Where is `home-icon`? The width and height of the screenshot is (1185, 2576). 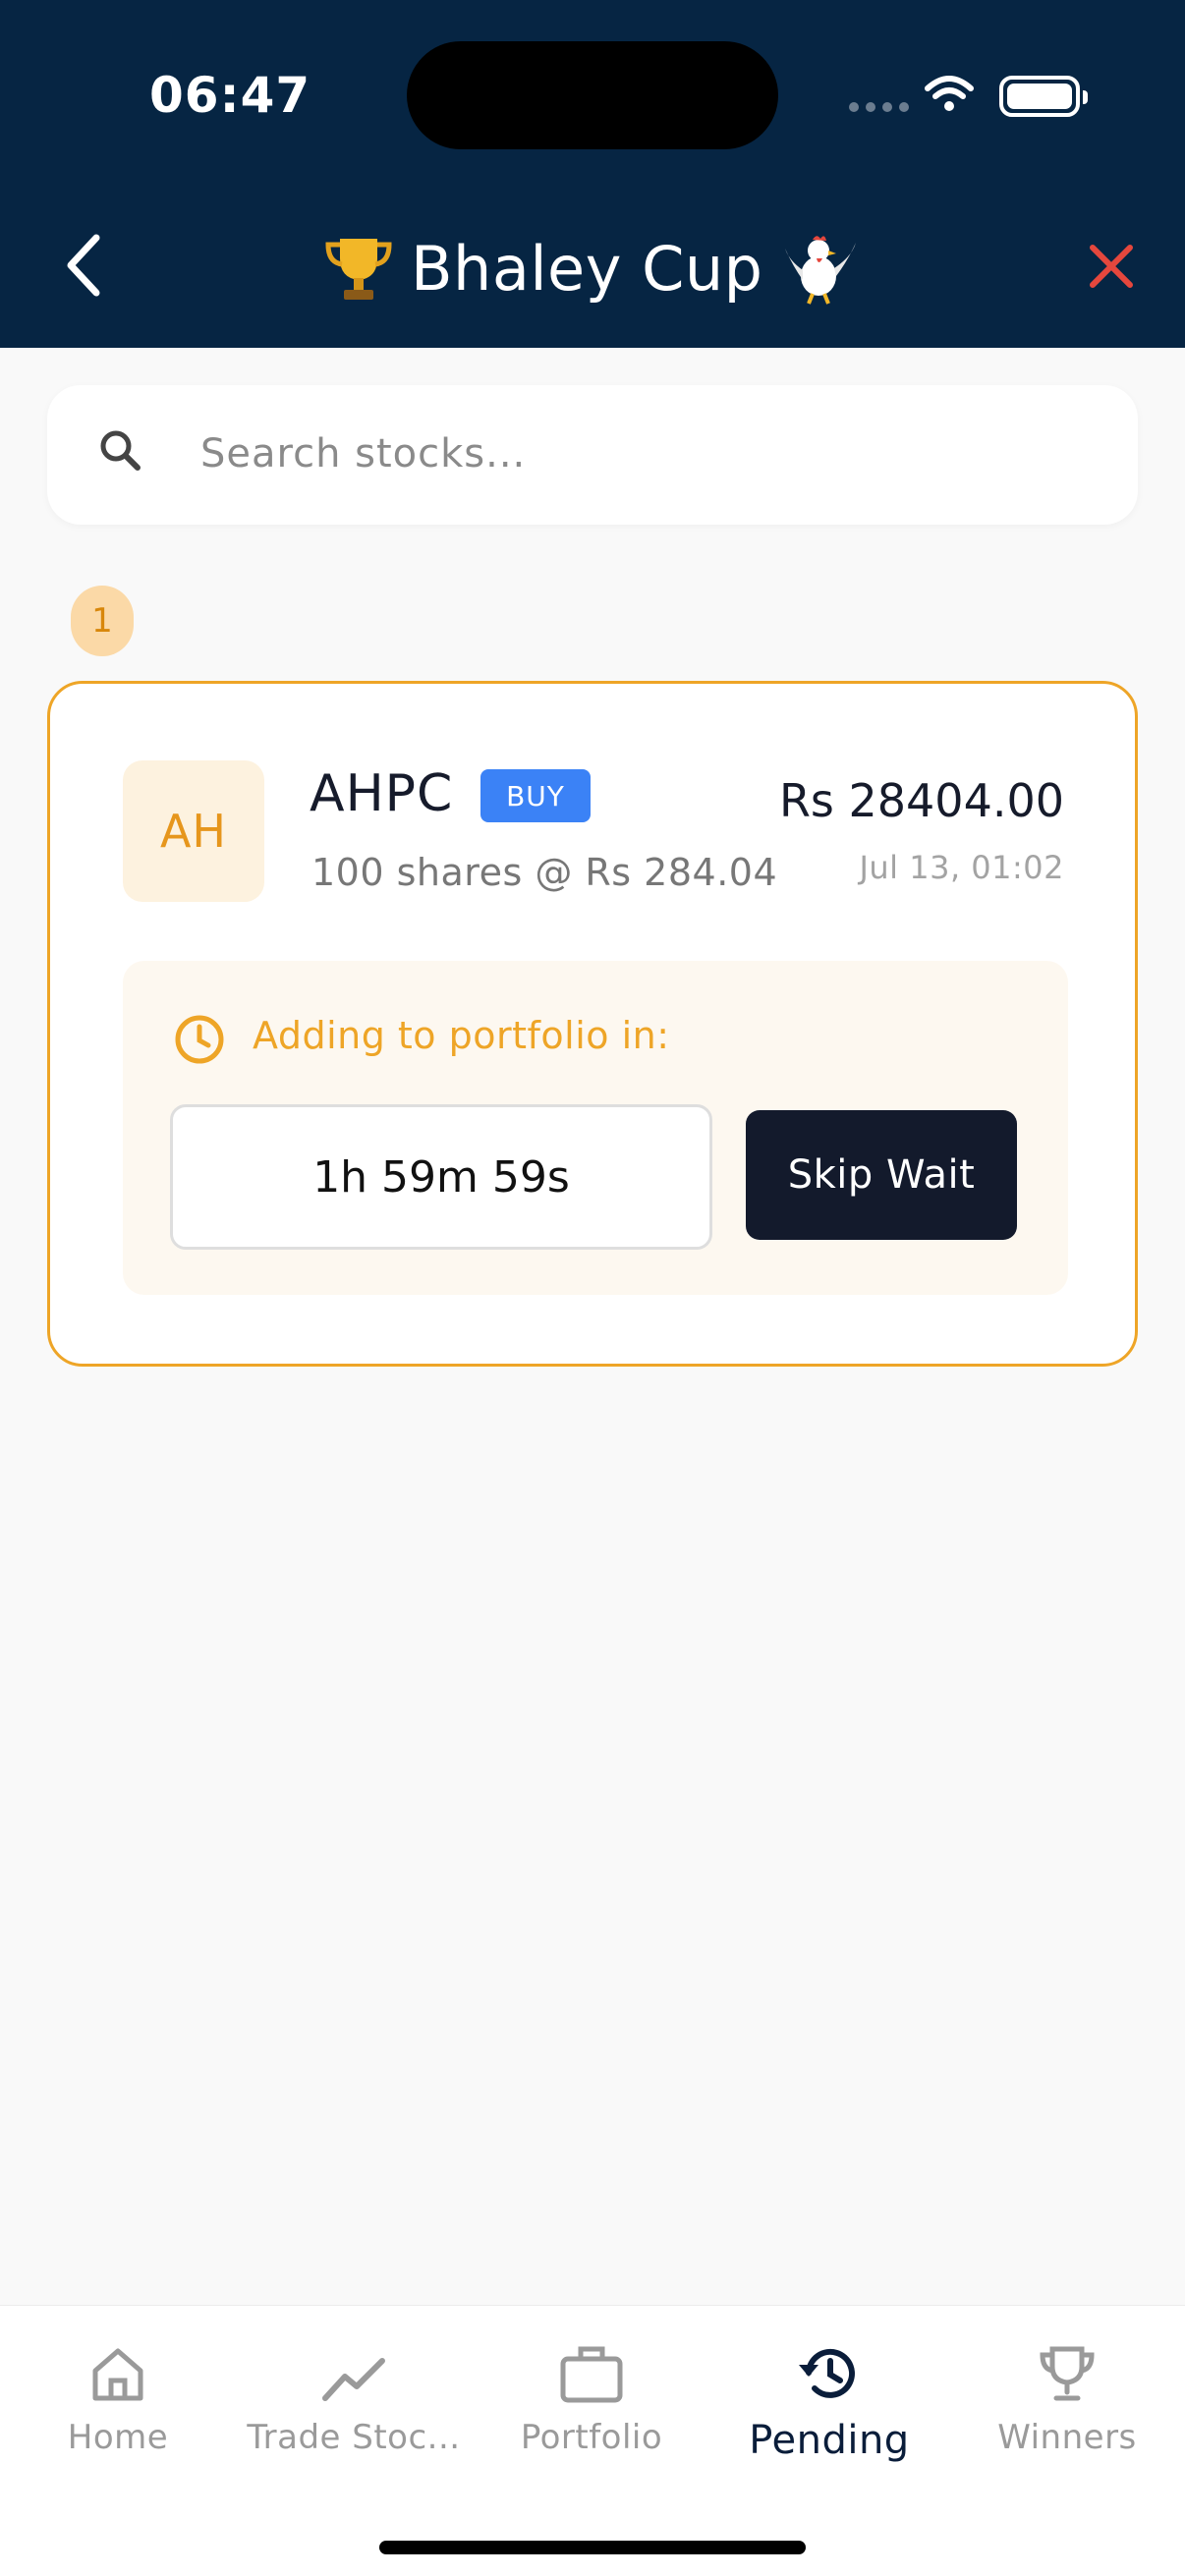 home-icon is located at coordinates (118, 2374).